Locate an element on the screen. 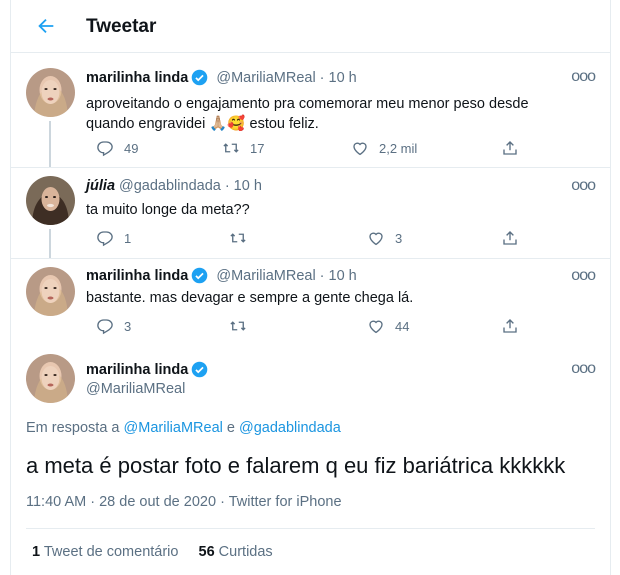  handle: @gadablindada is located at coordinates (170, 186).